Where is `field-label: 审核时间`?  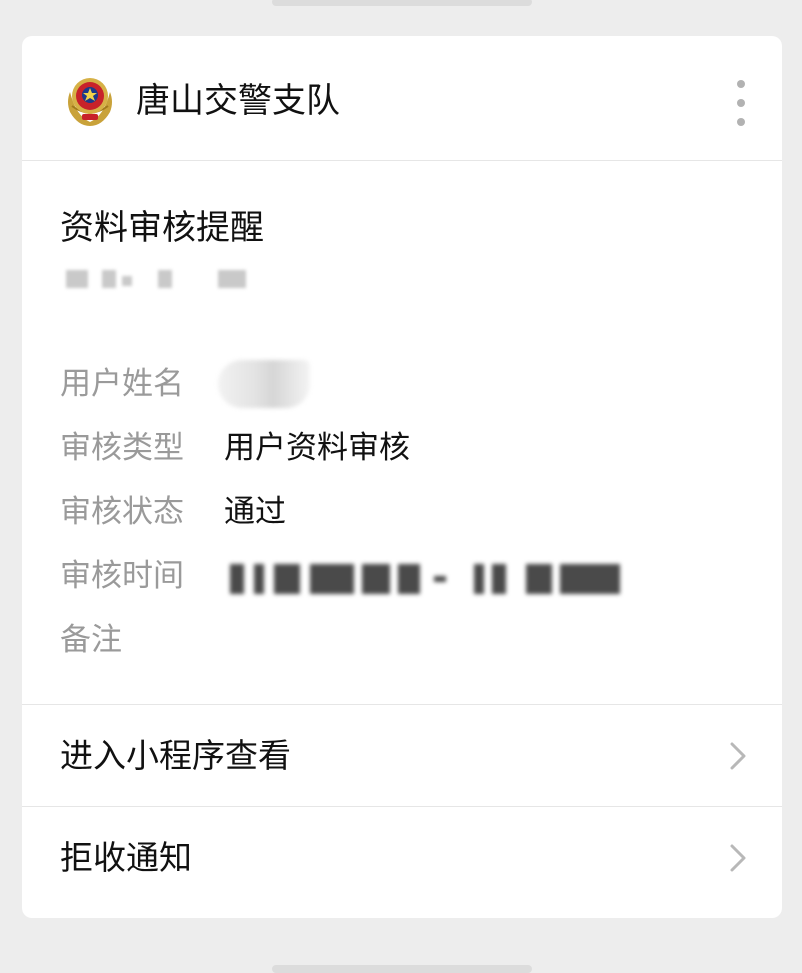
field-label: 审核时间 is located at coordinates (122, 576).